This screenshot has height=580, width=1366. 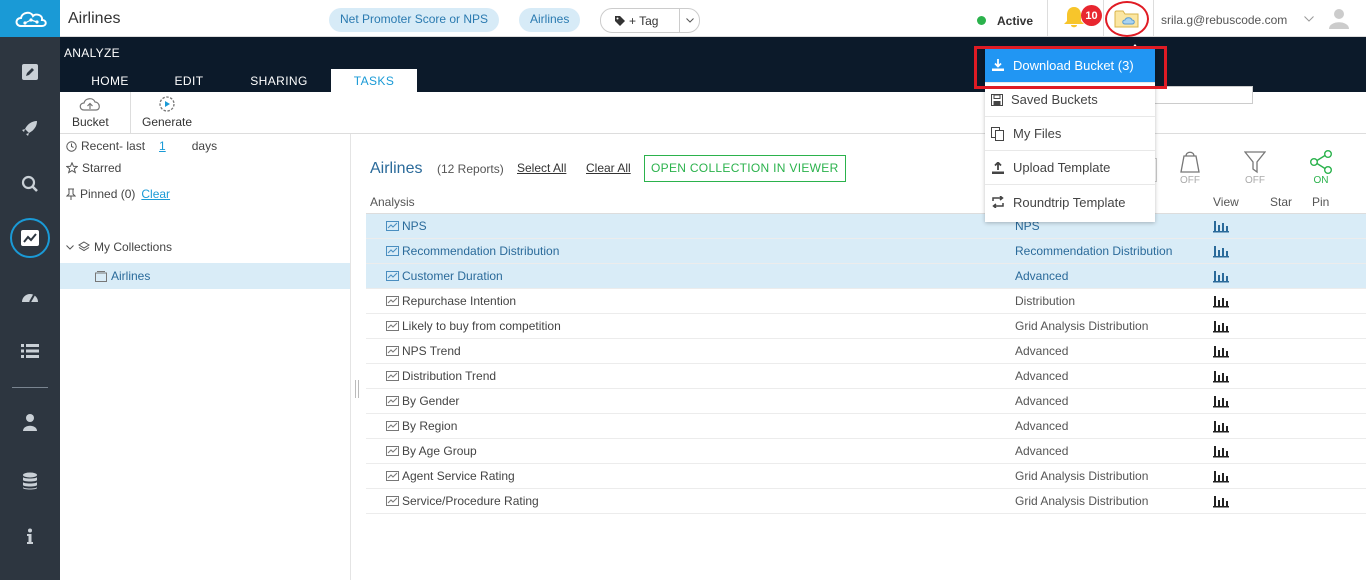 What do you see at coordinates (204, 146) in the screenshot?
I see `days-label: days` at bounding box center [204, 146].